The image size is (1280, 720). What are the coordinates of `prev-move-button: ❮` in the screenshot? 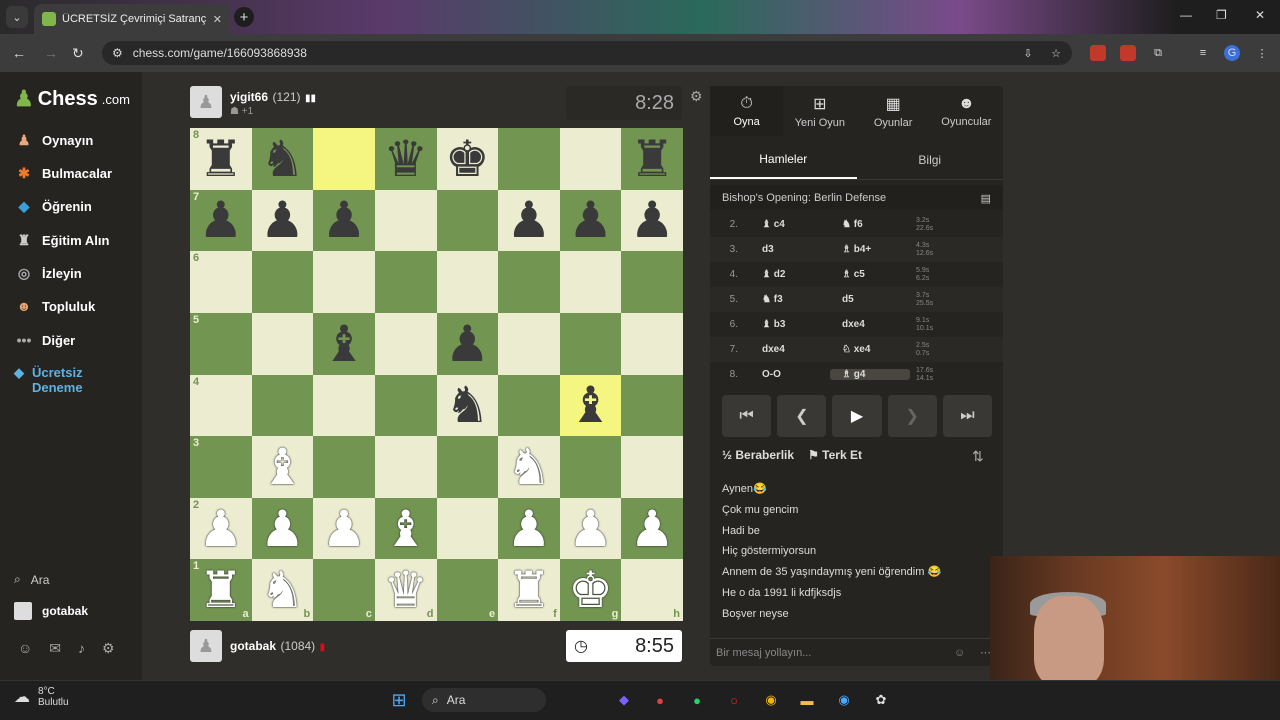 It's located at (802, 416).